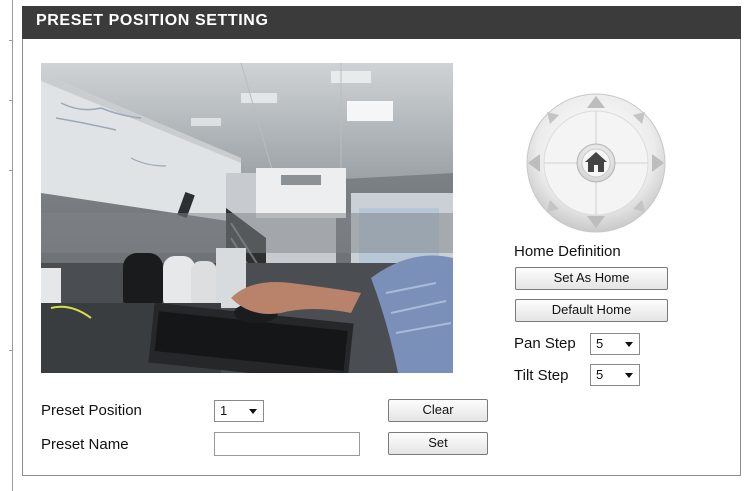  Describe the element at coordinates (152, 20) in the screenshot. I see `section-title: PRESET POSITION SETTING` at that location.